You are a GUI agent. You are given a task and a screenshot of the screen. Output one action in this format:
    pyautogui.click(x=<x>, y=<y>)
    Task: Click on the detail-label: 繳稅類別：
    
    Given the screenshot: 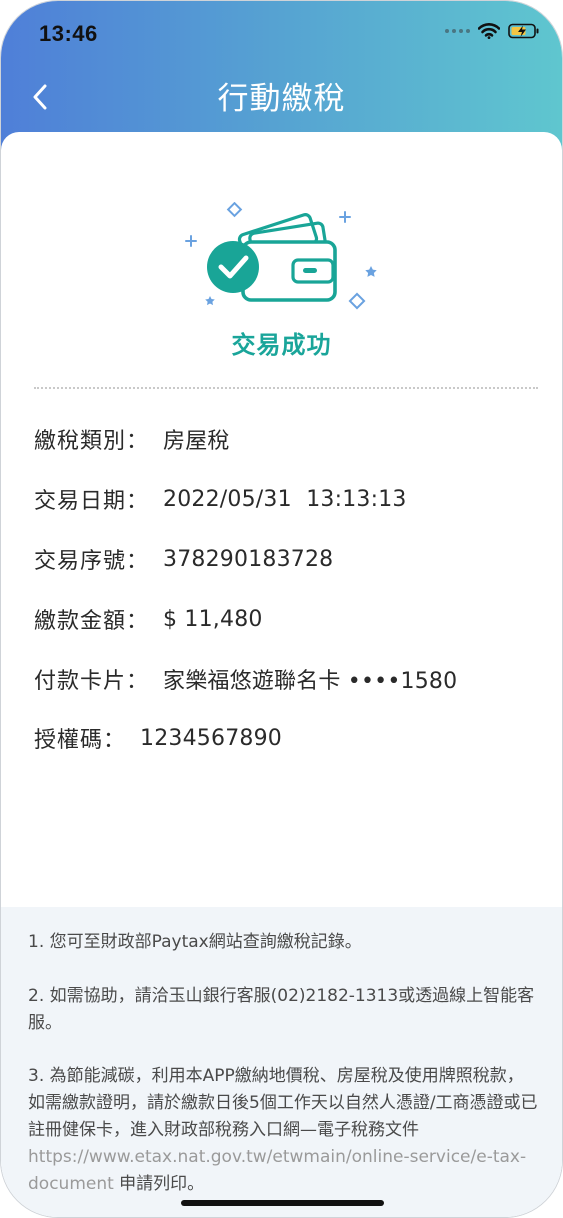 What is the action you would take?
    pyautogui.click(x=92, y=441)
    